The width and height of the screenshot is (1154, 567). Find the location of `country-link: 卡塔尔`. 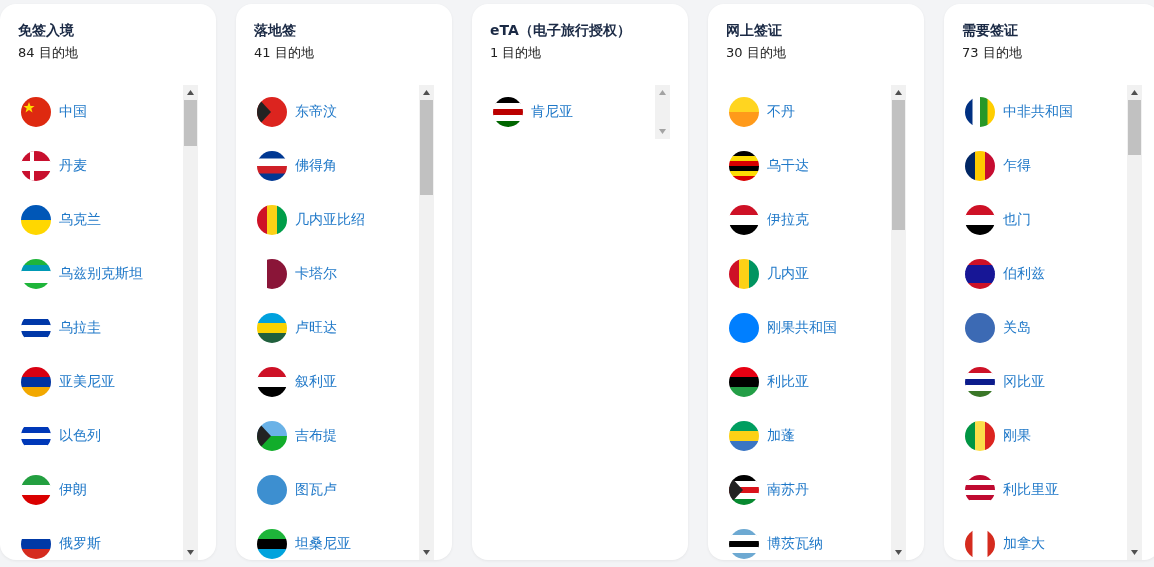

country-link: 卡塔尔 is located at coordinates (316, 274).